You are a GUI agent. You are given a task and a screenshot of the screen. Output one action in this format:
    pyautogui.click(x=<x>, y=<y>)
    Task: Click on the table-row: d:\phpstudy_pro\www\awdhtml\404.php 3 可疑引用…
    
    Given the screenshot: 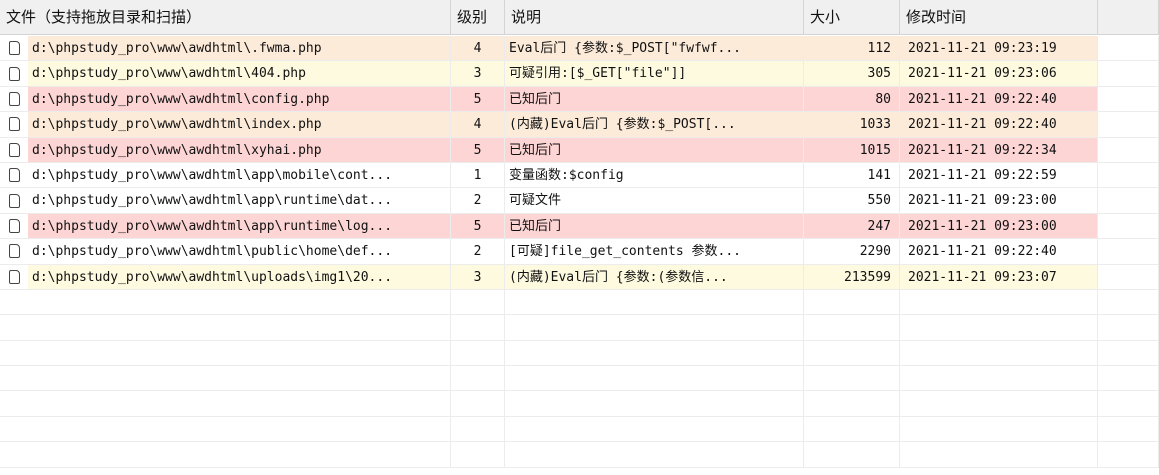 What is the action you would take?
    pyautogui.click(x=579, y=74)
    